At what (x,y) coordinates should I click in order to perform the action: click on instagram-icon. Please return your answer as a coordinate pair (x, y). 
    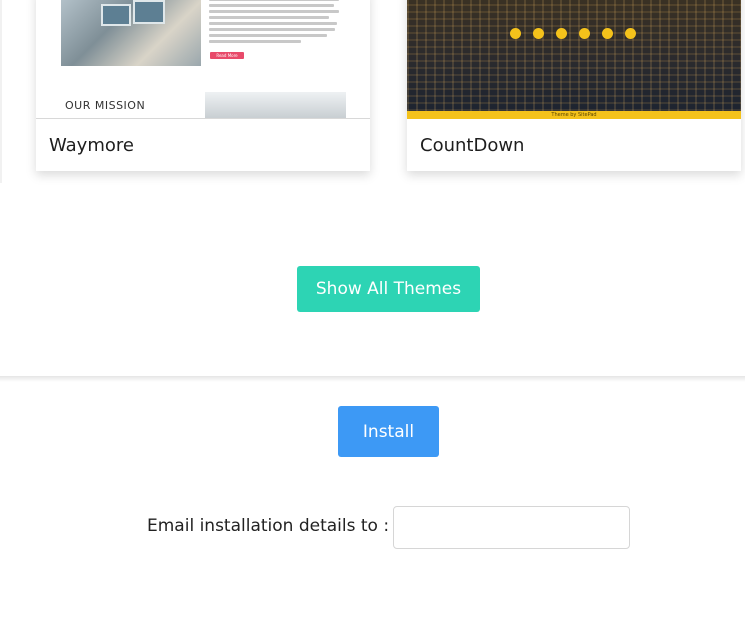
    Looking at the image, I should click on (607, 33).